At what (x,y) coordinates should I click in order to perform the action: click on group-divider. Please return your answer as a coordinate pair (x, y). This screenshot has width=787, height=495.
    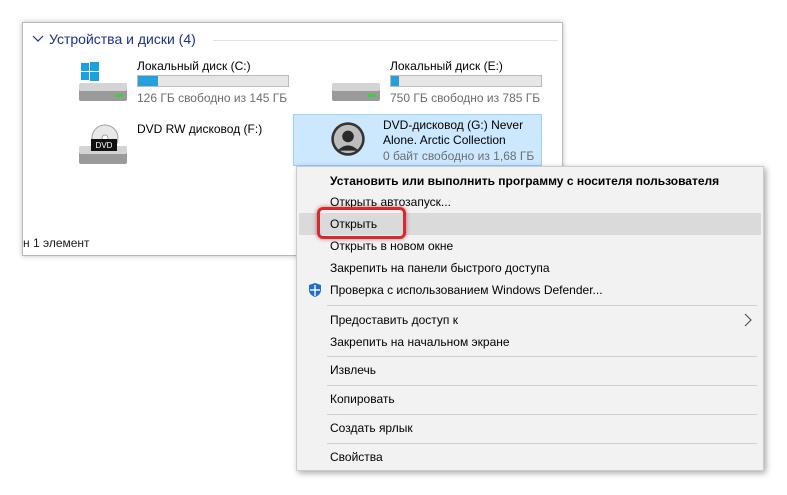
    Looking at the image, I should click on (385, 40).